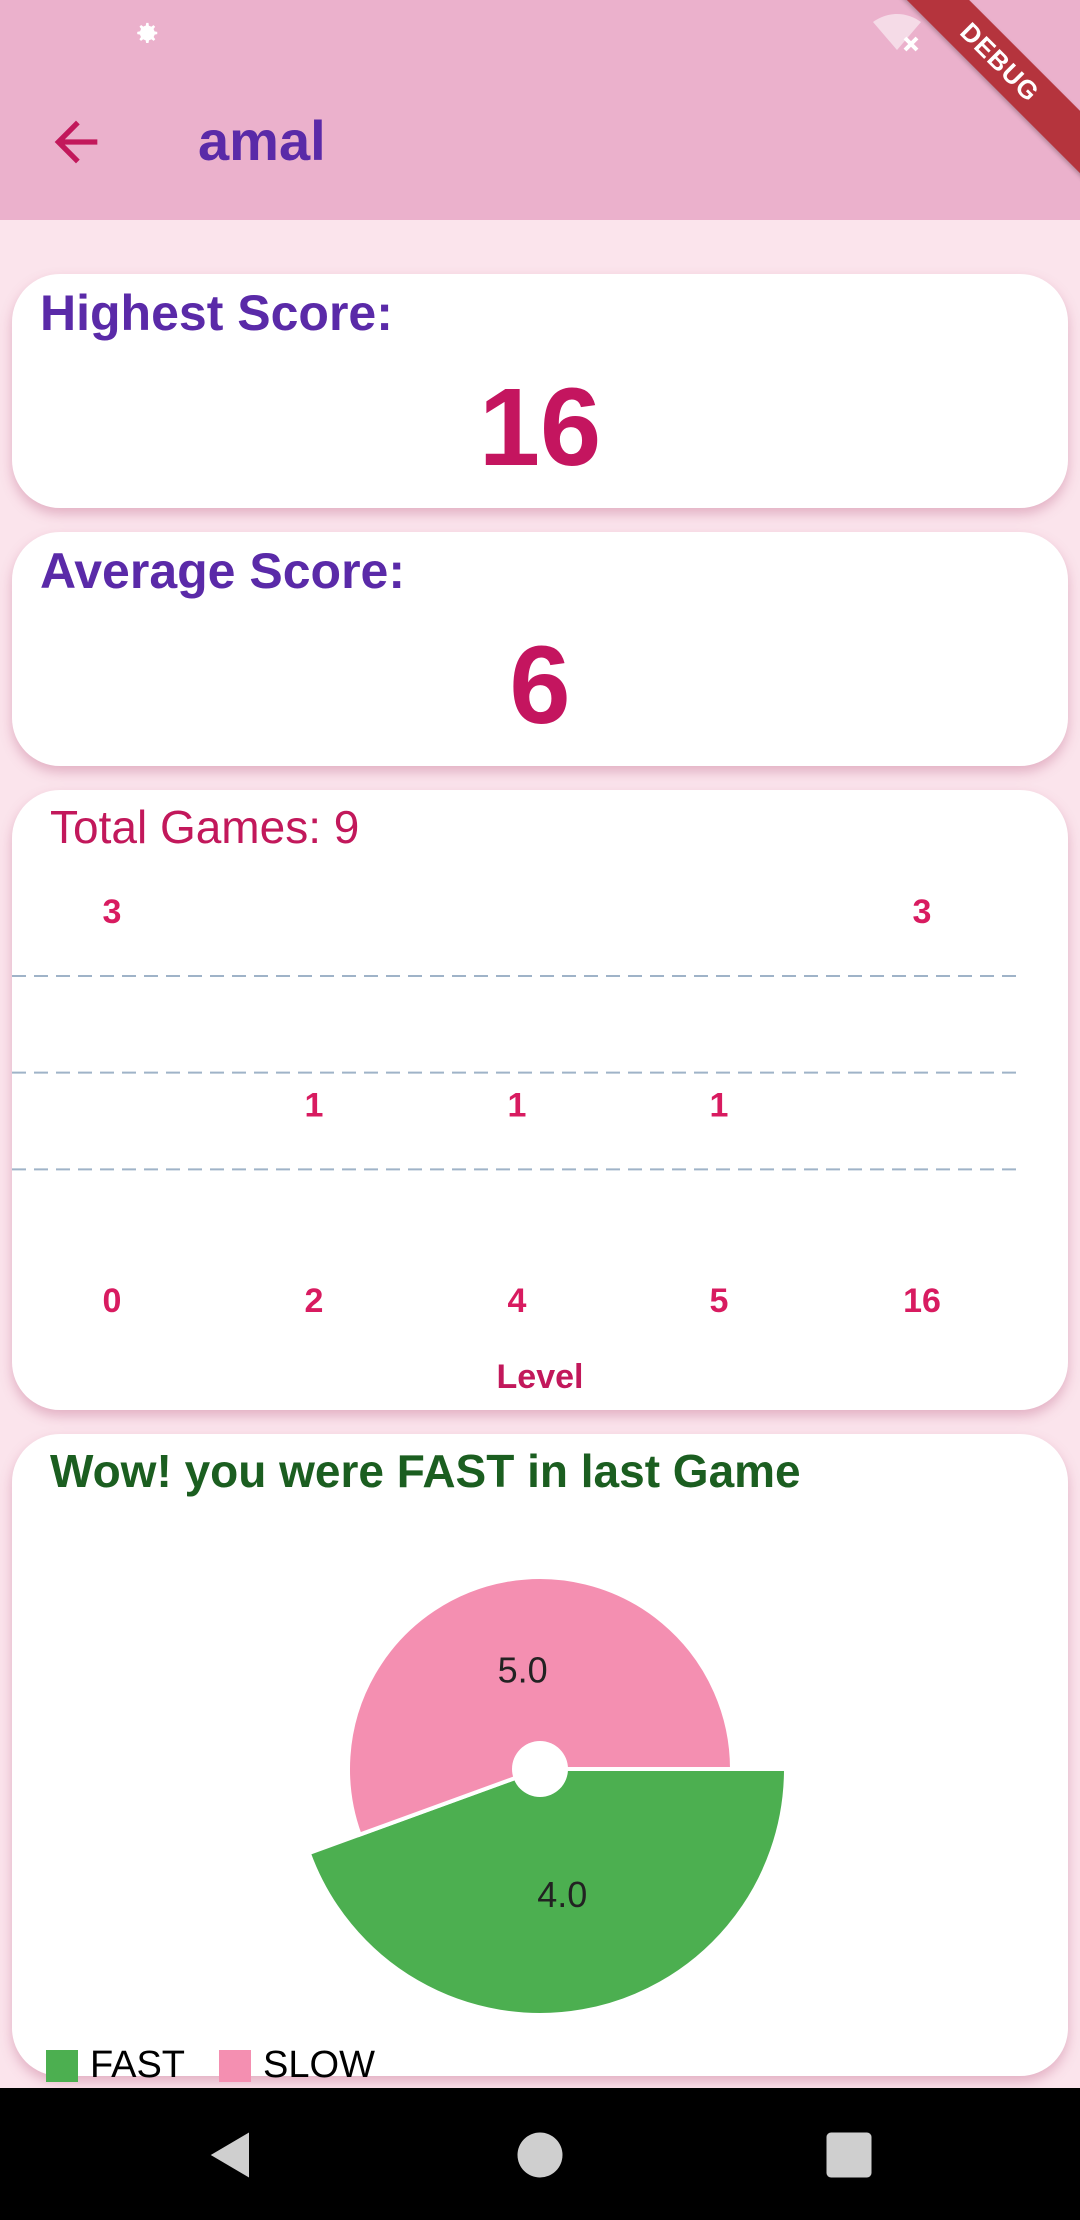  I want to click on highest-score-label: Highest Score:, so click(216, 313).